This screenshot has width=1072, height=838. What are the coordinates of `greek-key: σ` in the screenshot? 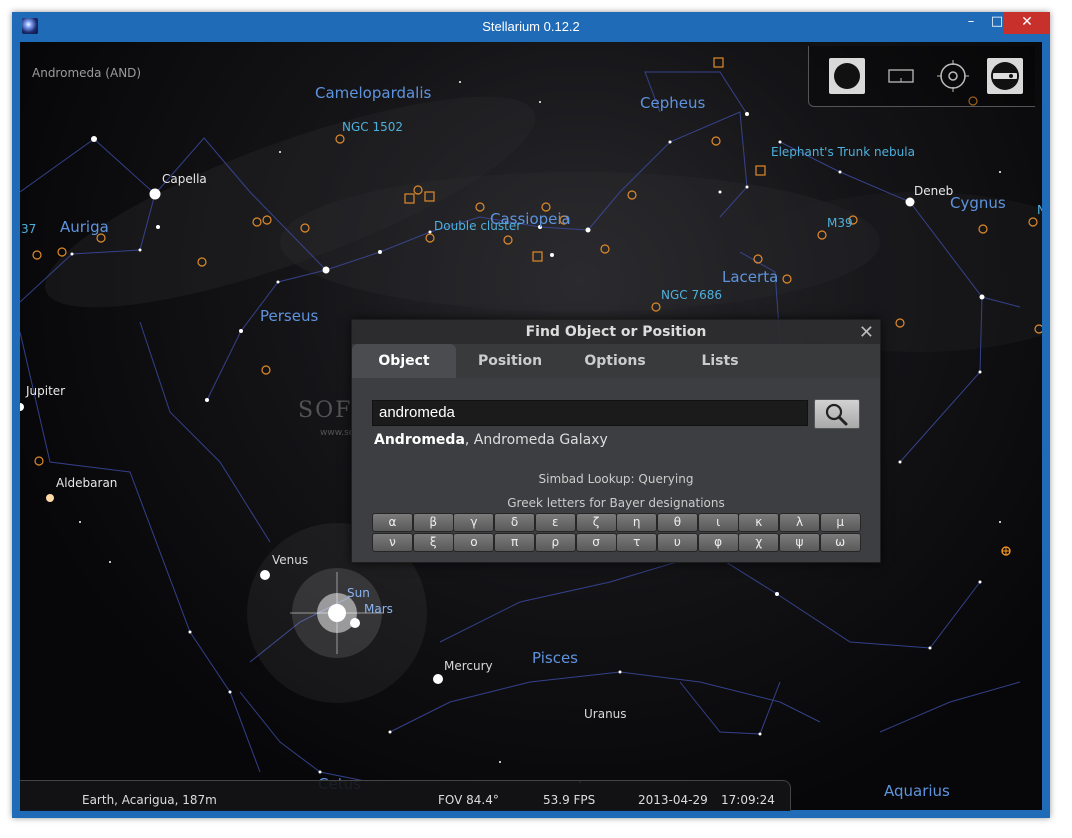 It's located at (596, 542).